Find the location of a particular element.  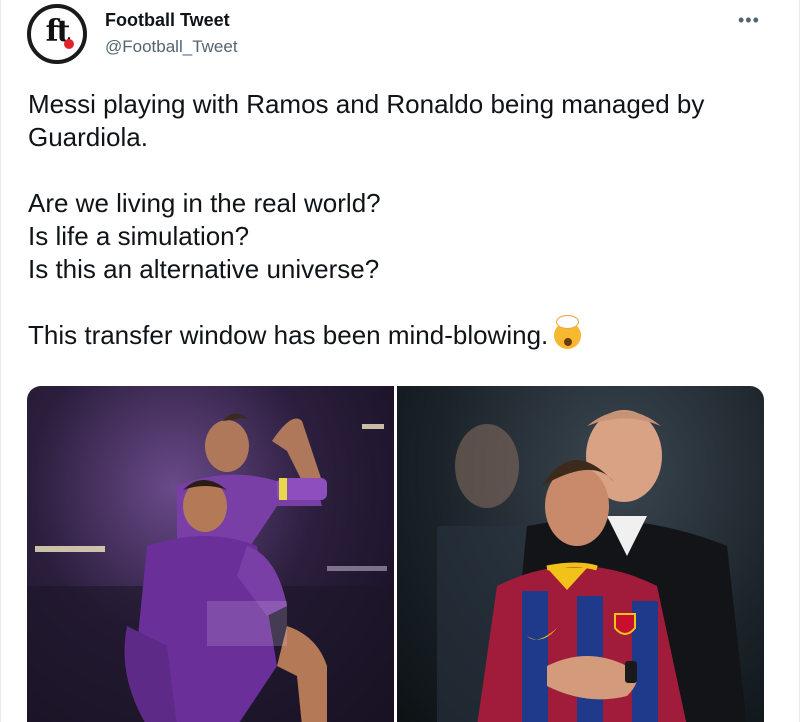

avatar: ft is located at coordinates (57, 34).